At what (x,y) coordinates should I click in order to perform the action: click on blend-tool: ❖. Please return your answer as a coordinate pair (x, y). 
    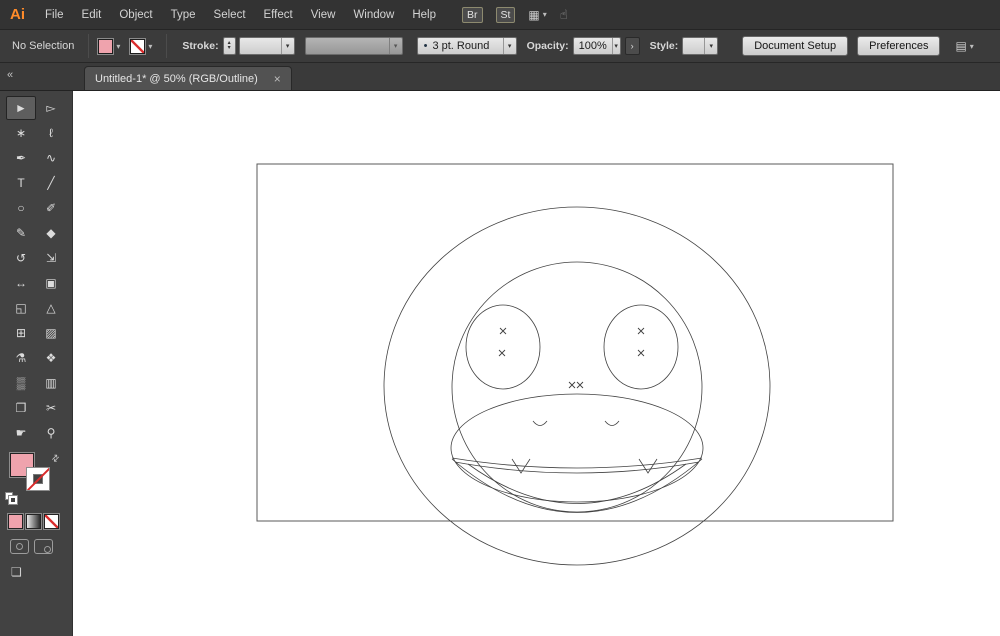
    Looking at the image, I should click on (51, 358).